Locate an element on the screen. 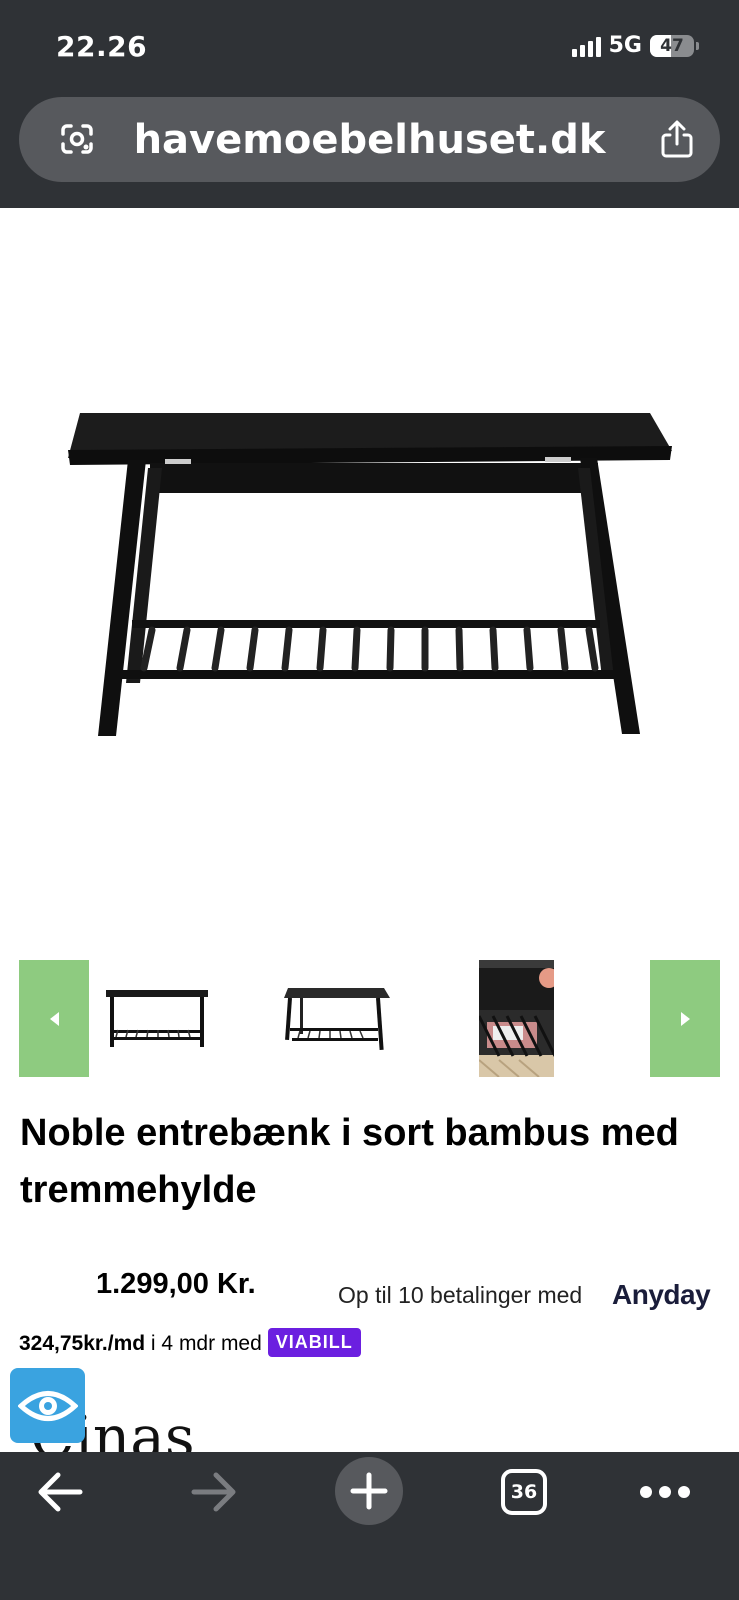 This screenshot has height=1600, width=739. signal-icon is located at coordinates (586, 46).